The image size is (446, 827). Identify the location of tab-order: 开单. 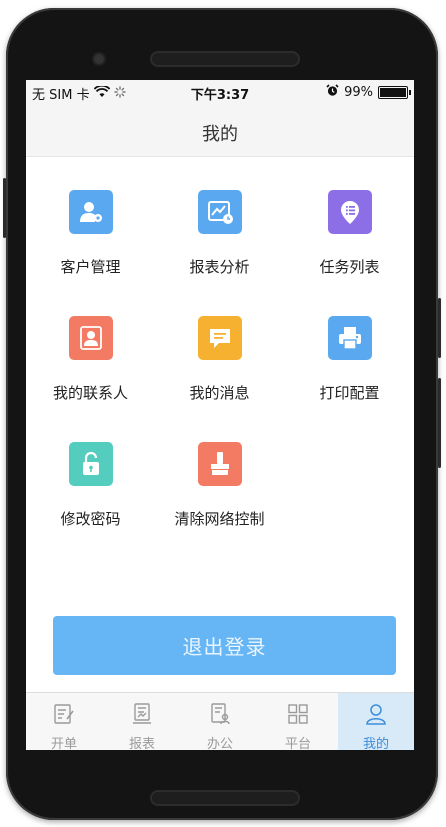
(64, 721).